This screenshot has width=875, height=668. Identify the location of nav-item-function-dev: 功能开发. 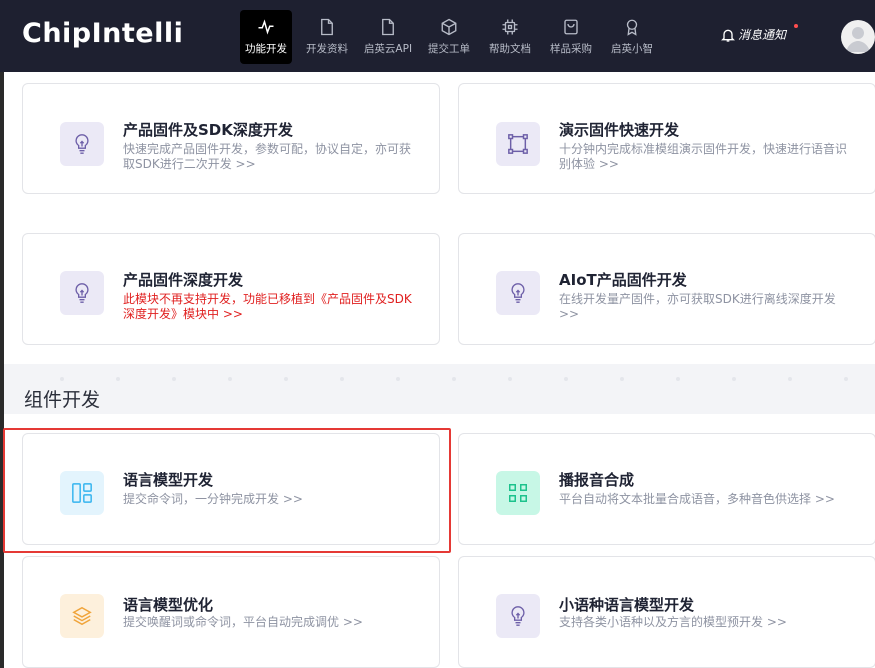
(266, 37).